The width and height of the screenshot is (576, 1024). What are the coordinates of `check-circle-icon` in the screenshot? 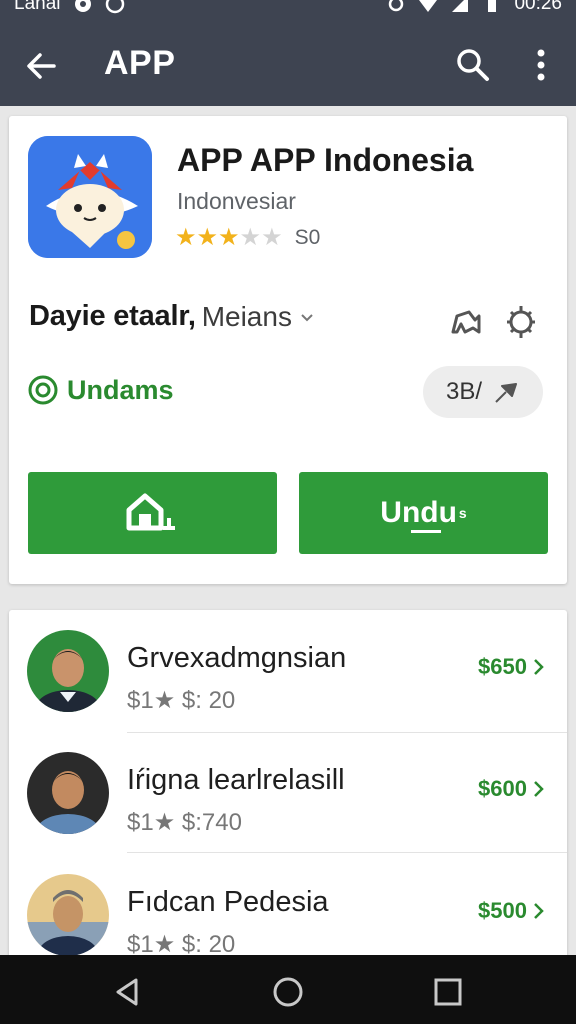 It's located at (43, 390).